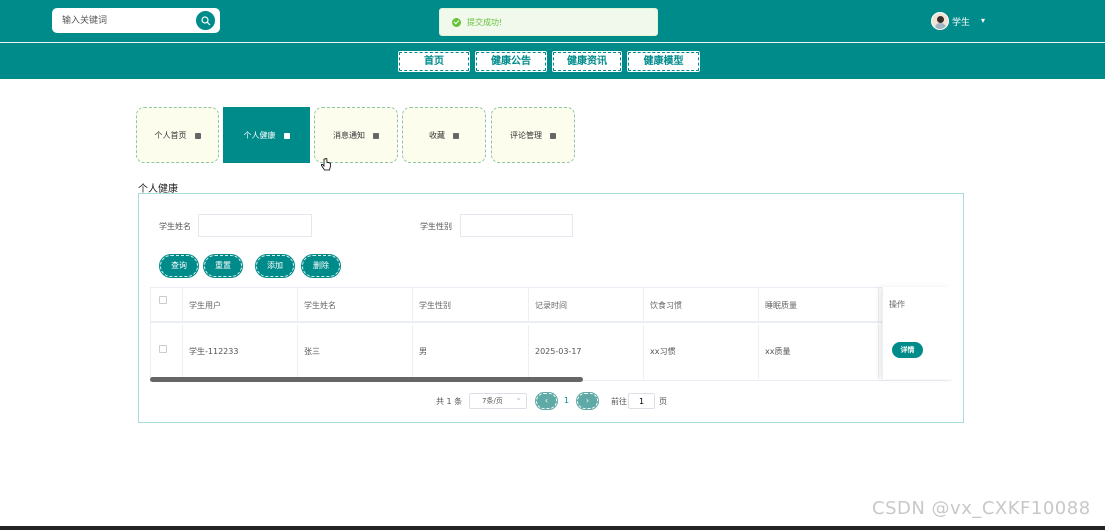 Image resolution: width=1105 pixels, height=530 pixels. What do you see at coordinates (163, 300) in the screenshot?
I see `select-all-checkbox` at bounding box center [163, 300].